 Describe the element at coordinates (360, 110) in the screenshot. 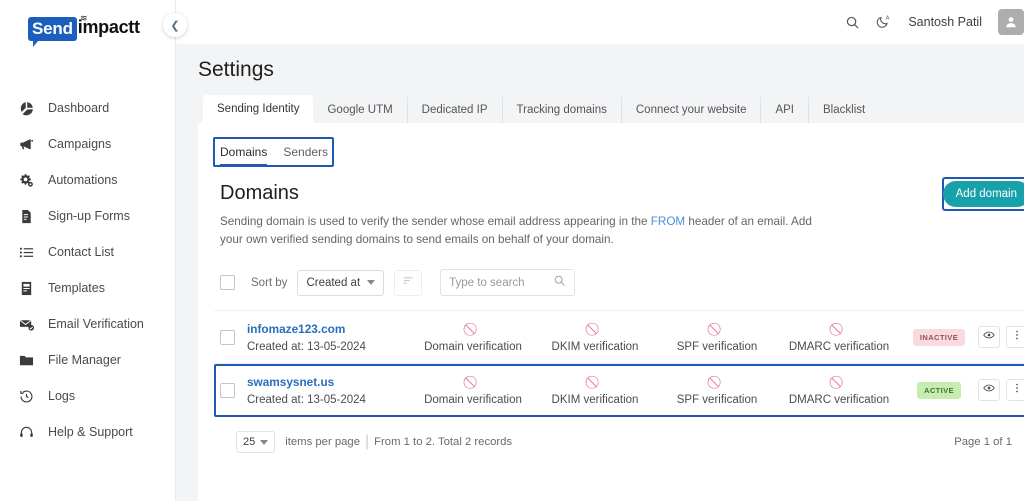

I see `tab-google-utm: Google UTM` at that location.